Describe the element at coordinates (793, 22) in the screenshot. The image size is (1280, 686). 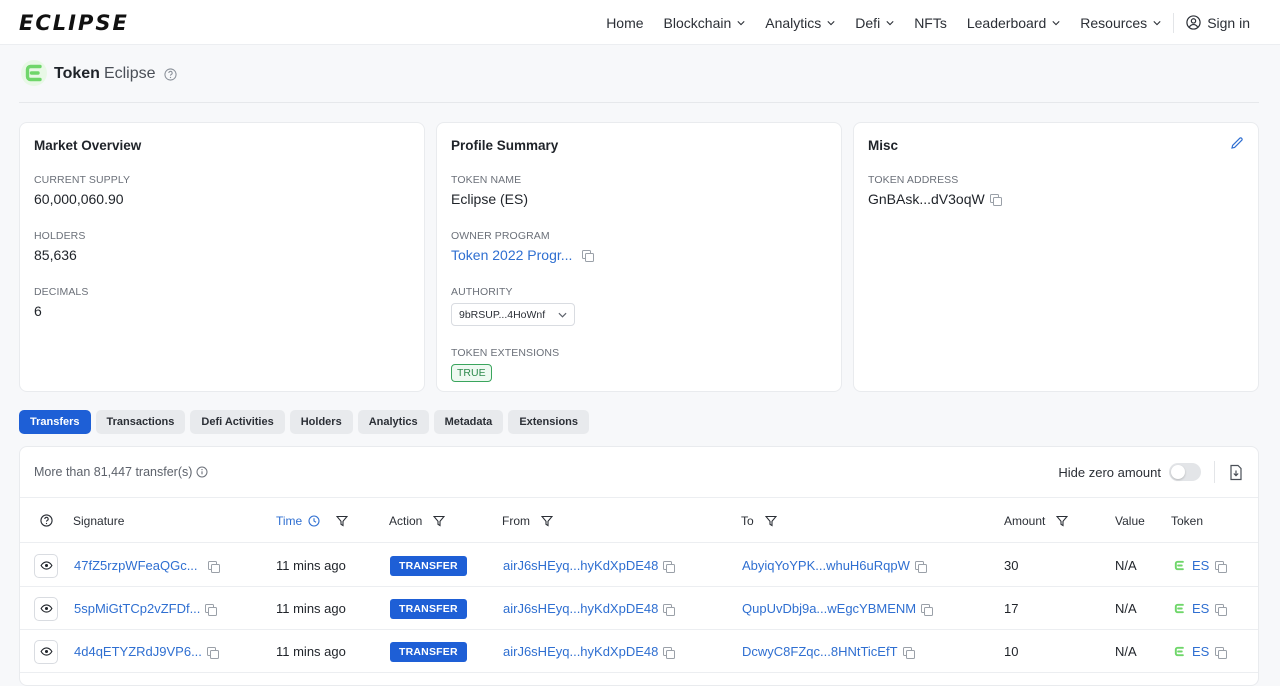
I see `nav-analytics-label: Analytics` at that location.